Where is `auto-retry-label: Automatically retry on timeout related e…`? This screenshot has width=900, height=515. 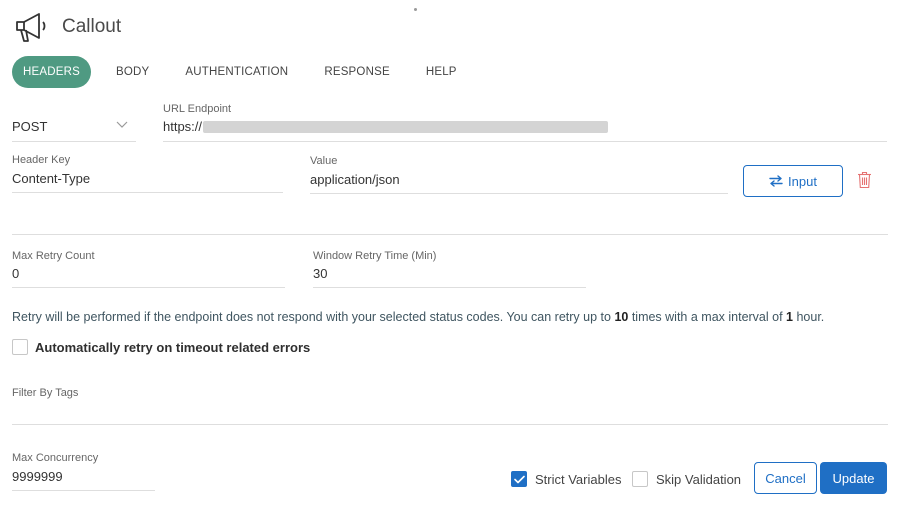 auto-retry-label: Automatically retry on timeout related e… is located at coordinates (173, 347).